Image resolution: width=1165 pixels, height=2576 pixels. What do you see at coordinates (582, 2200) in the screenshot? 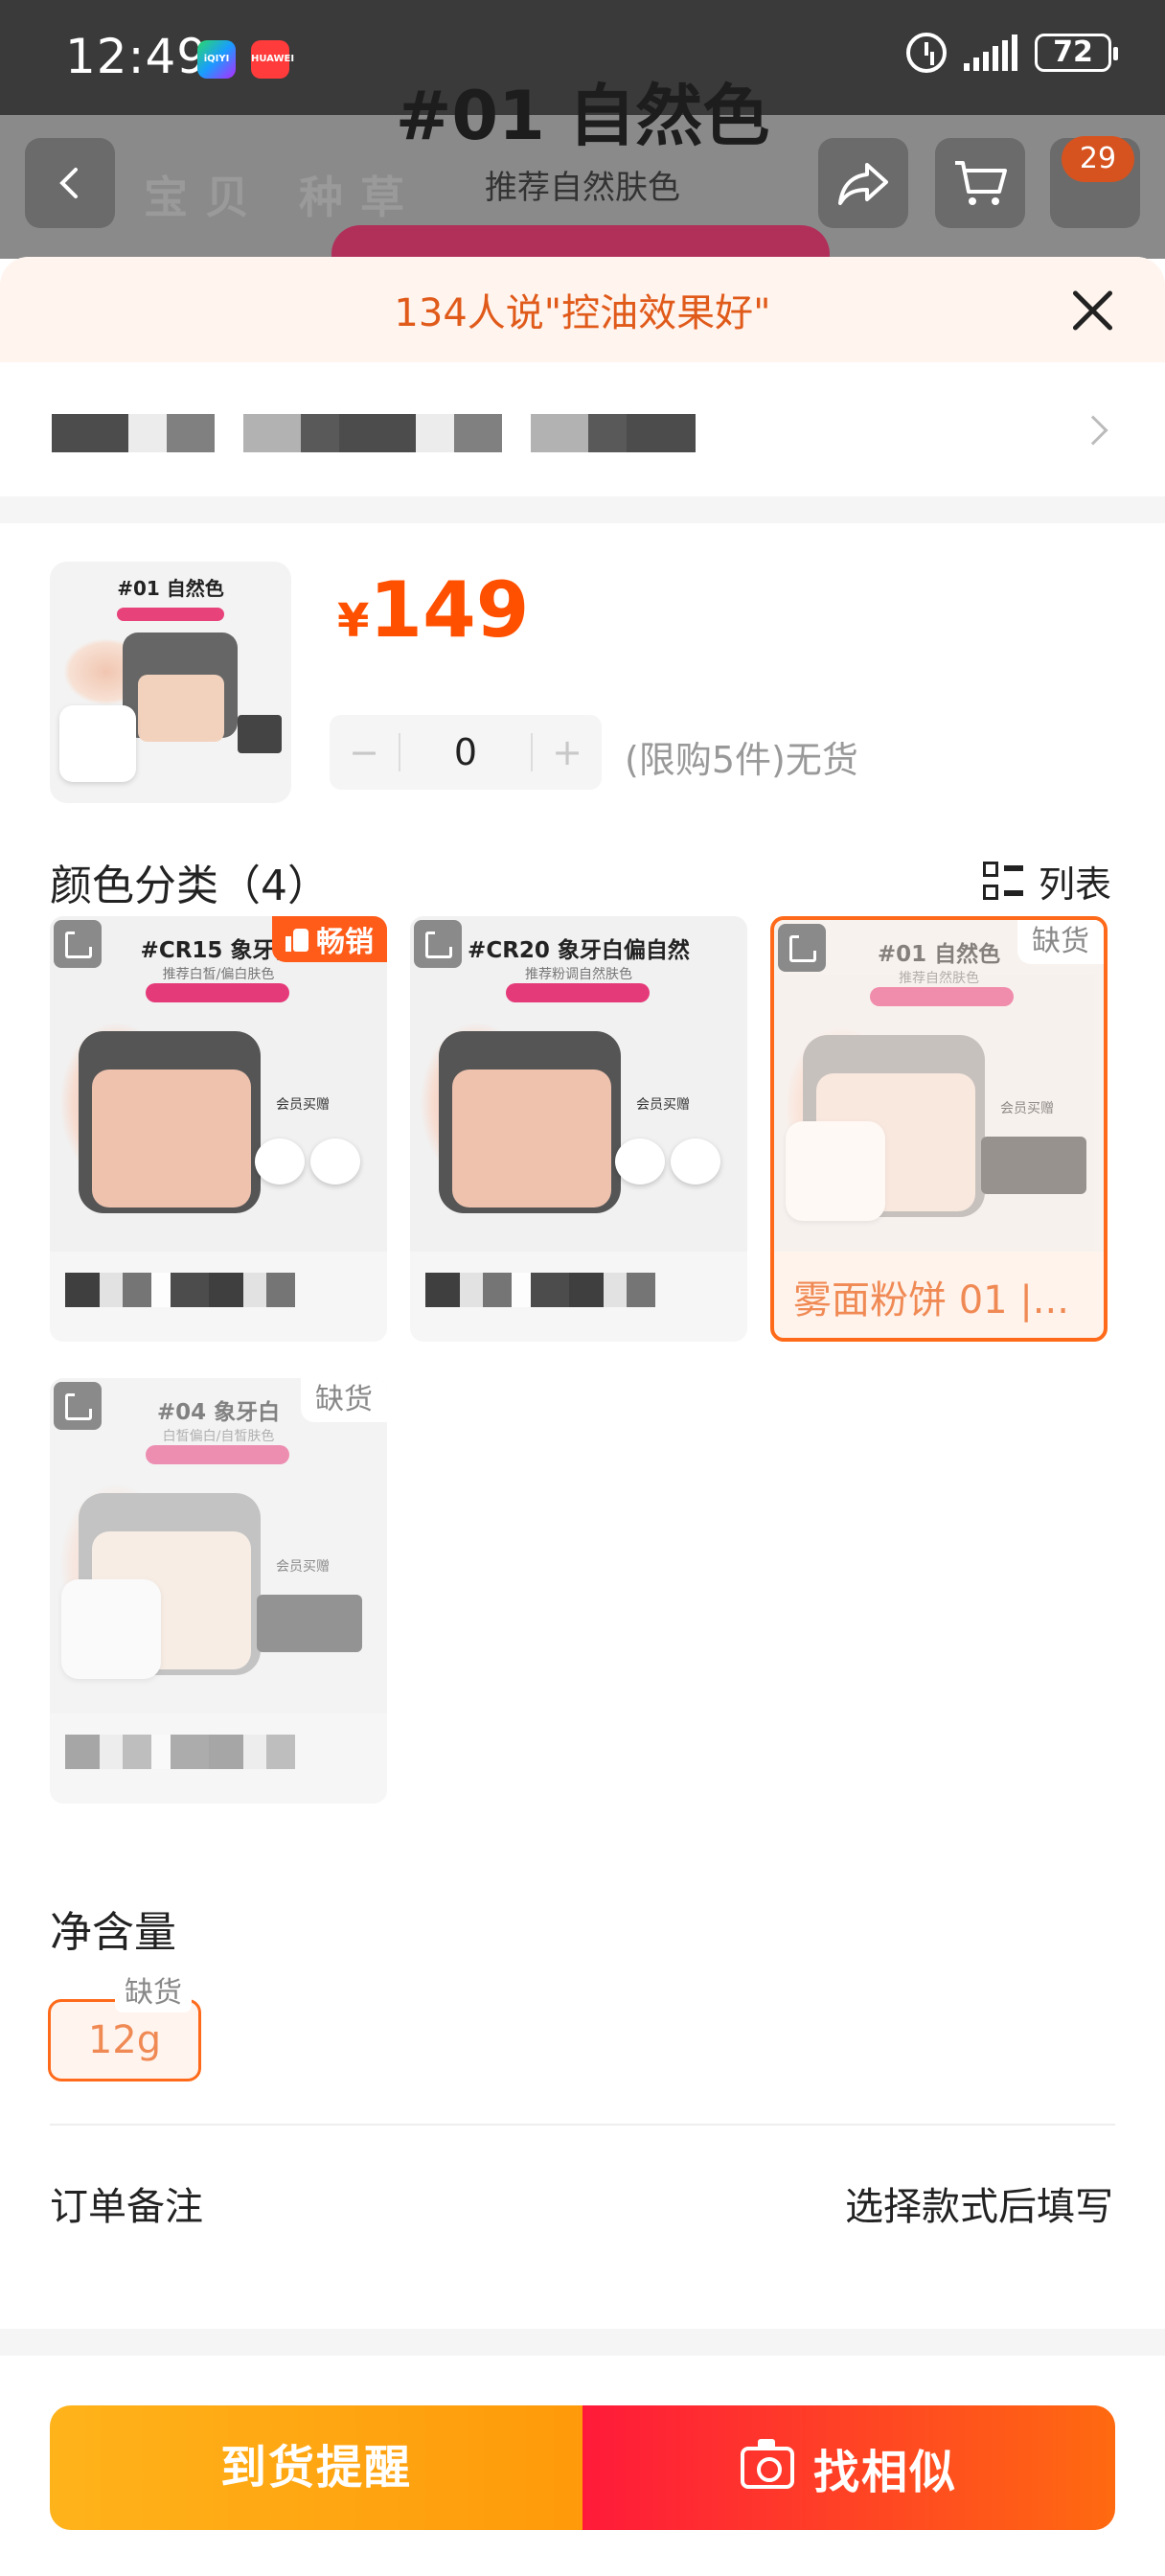
I see `order-note-row: 订单备注 选择款式后填写` at bounding box center [582, 2200].